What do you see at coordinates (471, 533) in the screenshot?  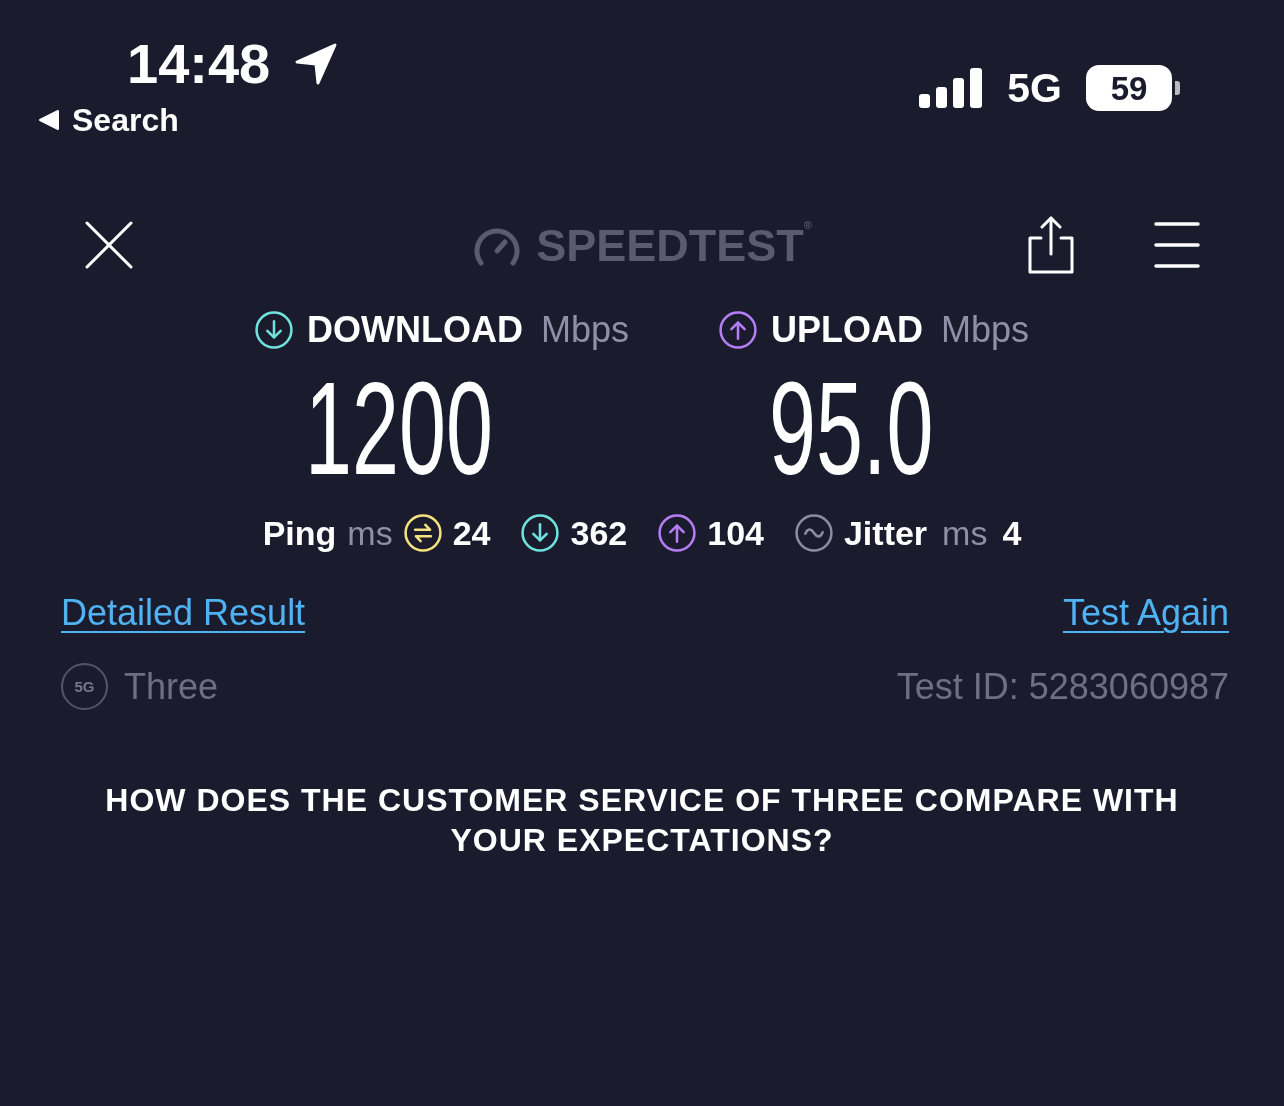 I see `ping-value: 24` at bounding box center [471, 533].